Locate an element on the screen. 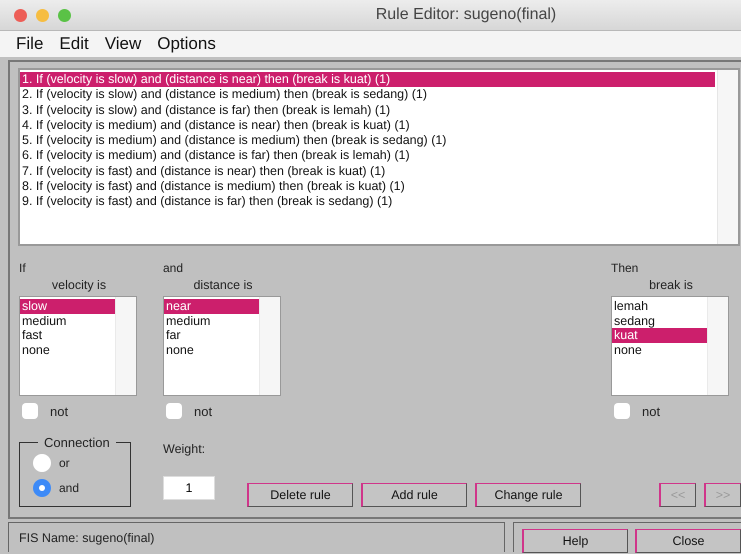 This screenshot has width=741, height=554. rule-button: Delete rule is located at coordinates (300, 495).